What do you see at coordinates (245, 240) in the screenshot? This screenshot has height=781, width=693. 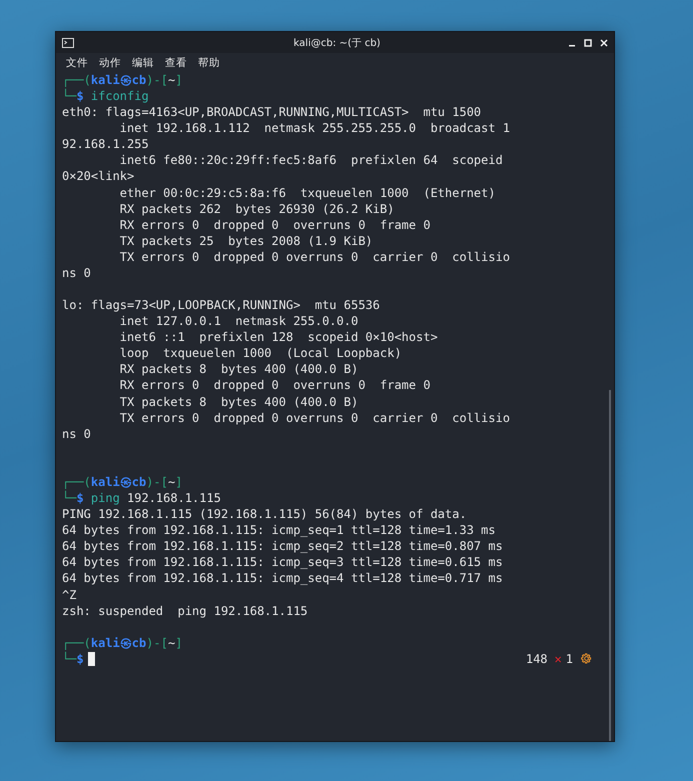 I see `output-line: TX packets 25 bytes 2008 (1.9 KiB)` at bounding box center [245, 240].